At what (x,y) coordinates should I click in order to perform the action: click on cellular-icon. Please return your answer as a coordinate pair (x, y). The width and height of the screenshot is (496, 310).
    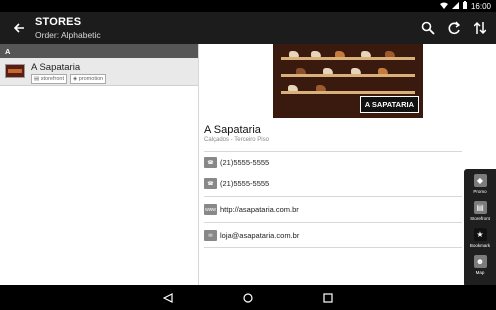
    Looking at the image, I should click on (455, 6).